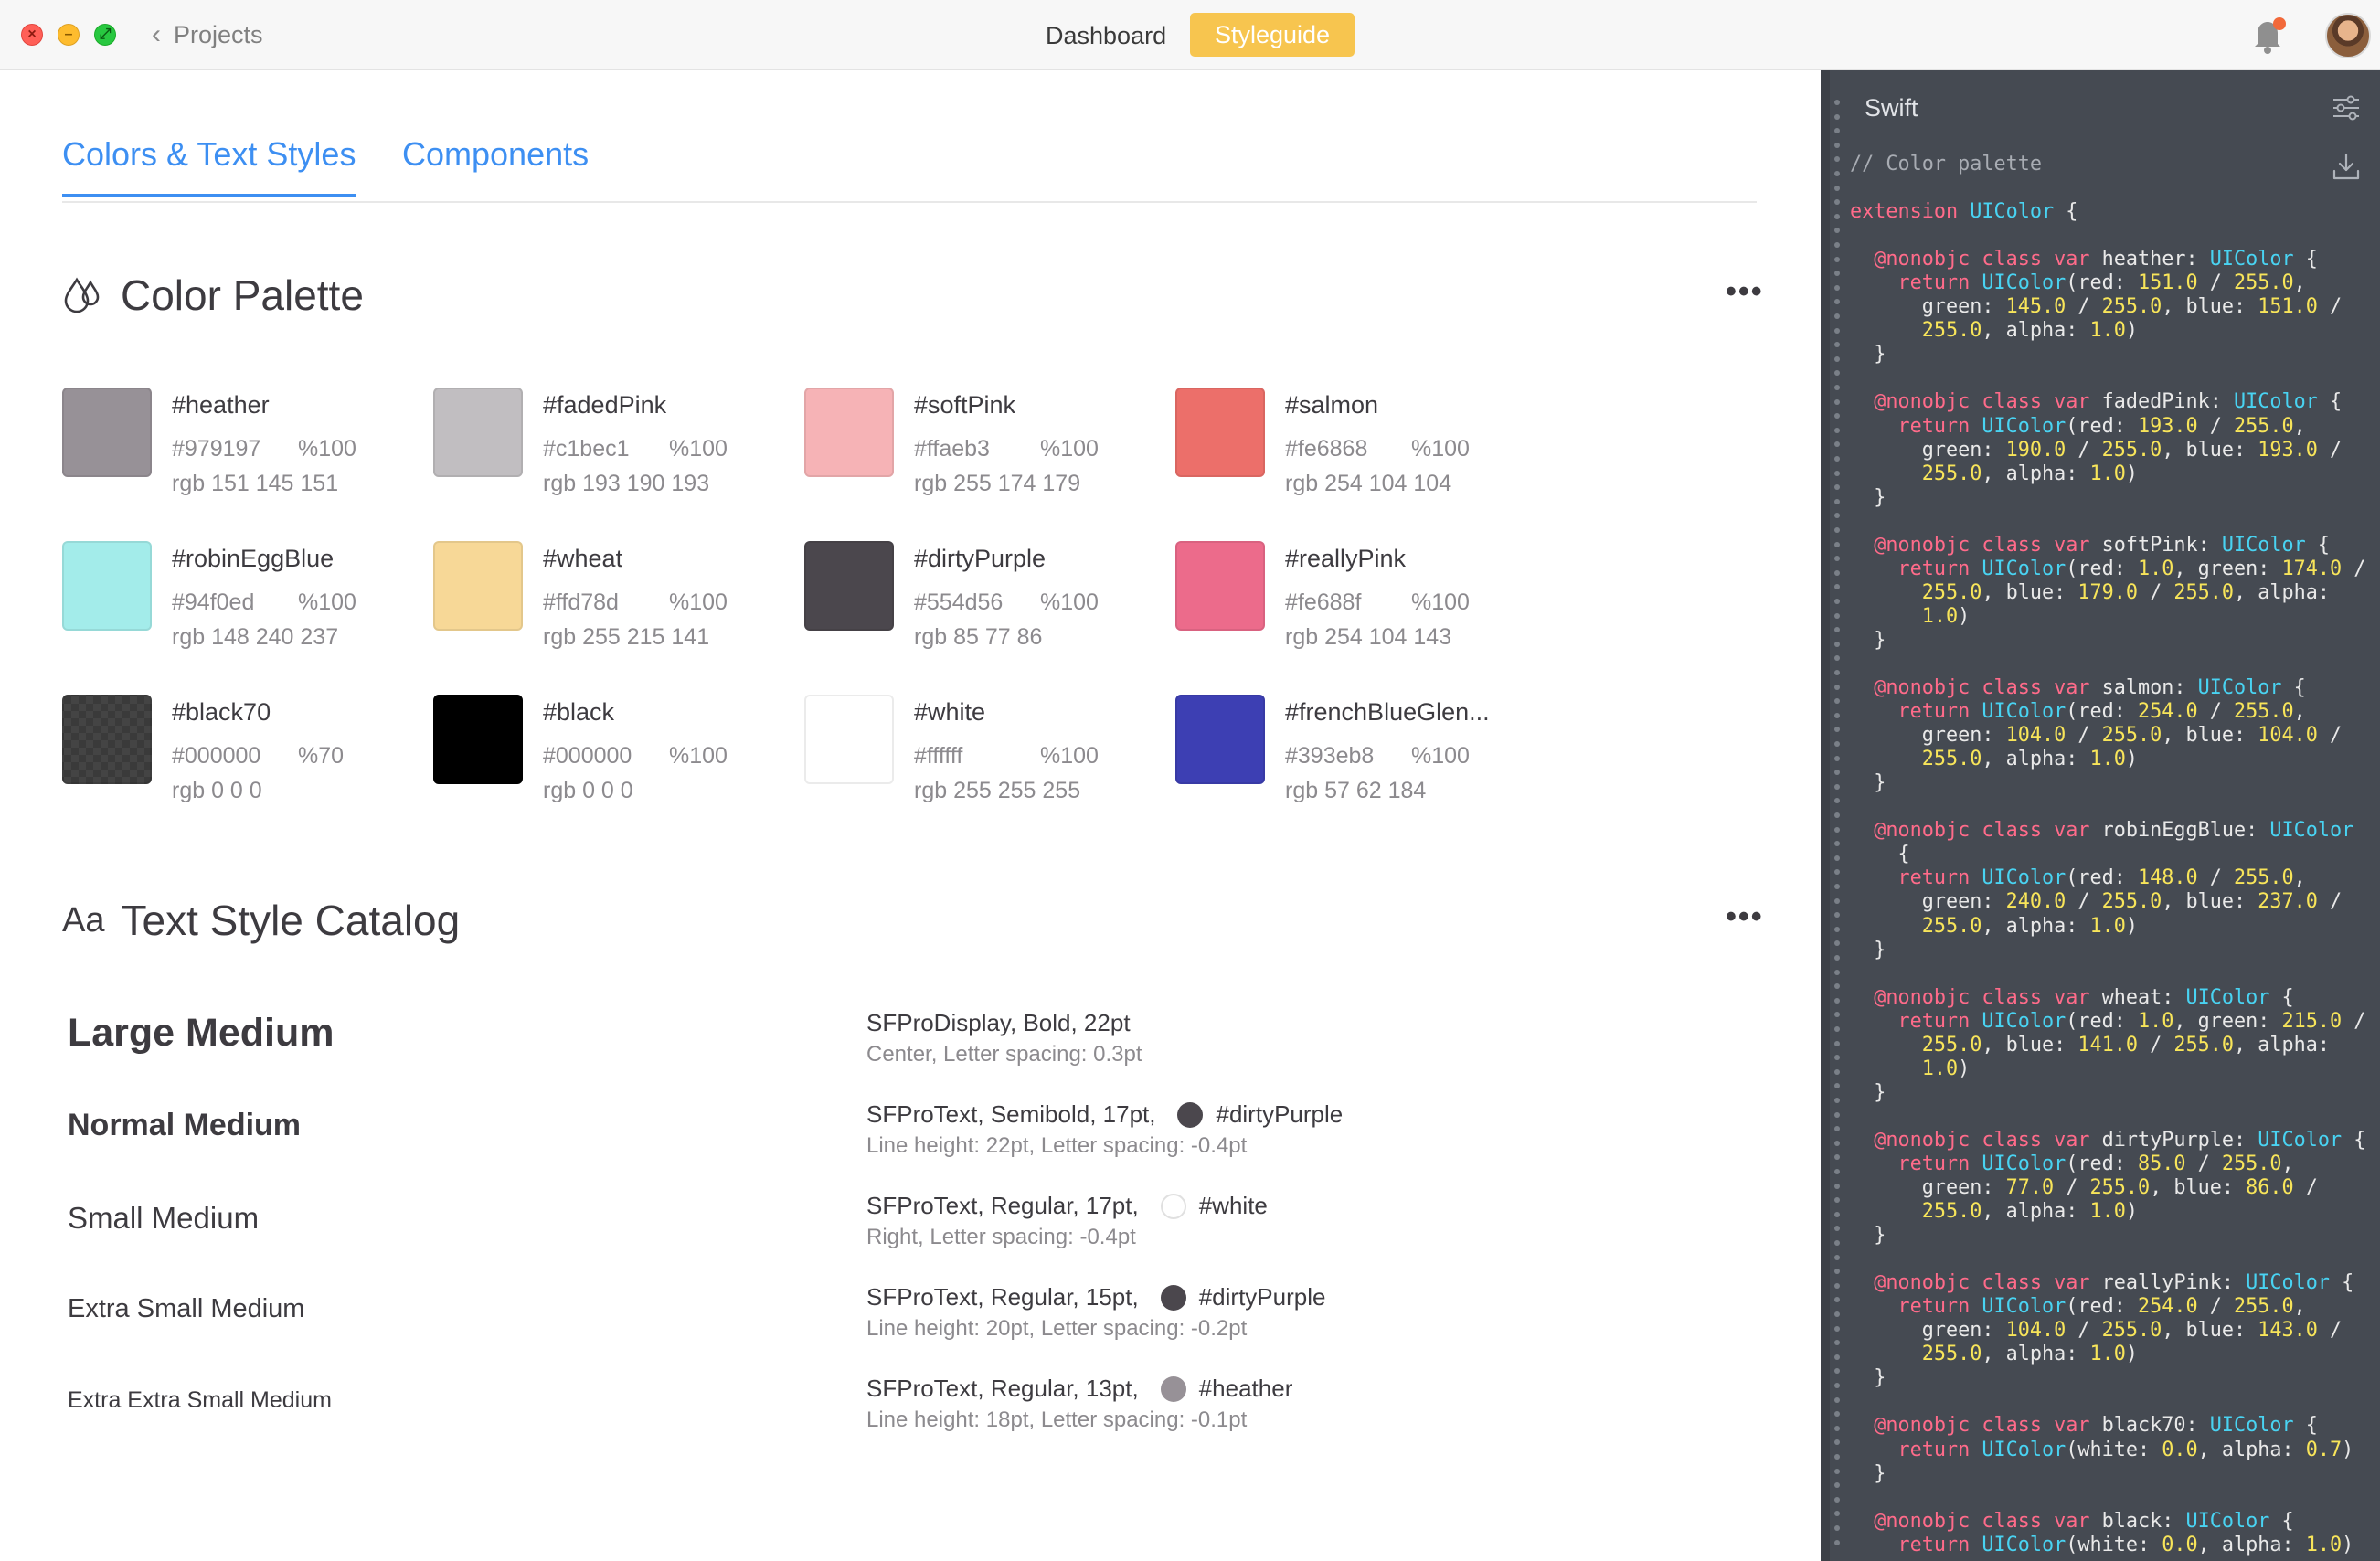 This screenshot has height=1561, width=2380. Describe the element at coordinates (1369, 637) in the screenshot. I see `color-rgb: rgb 254 104 143` at that location.